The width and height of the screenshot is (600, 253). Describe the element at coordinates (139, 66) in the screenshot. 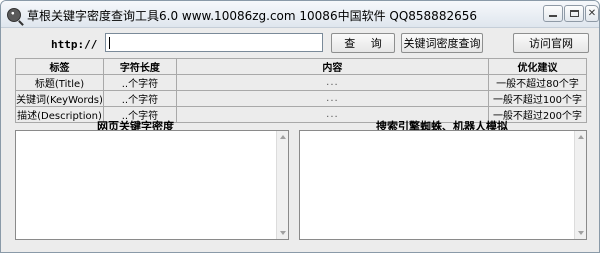

I see `header-length: 字符长度` at that location.